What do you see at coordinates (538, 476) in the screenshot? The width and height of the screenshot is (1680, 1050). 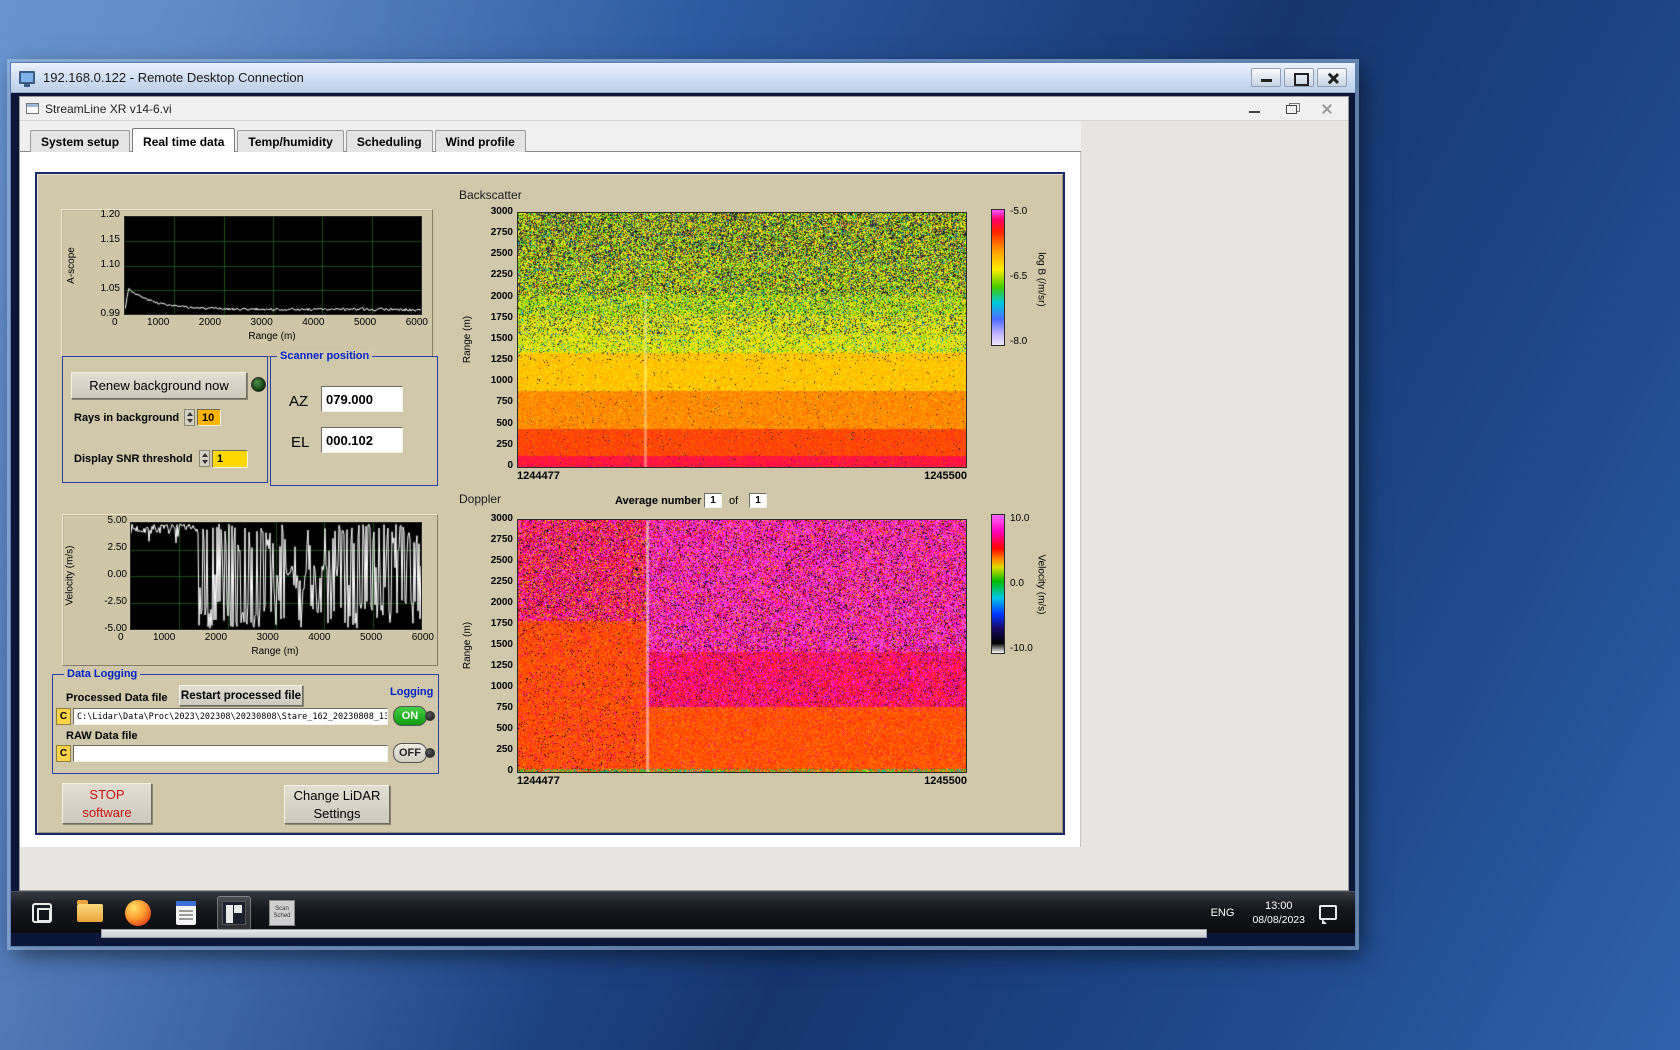 I see `x-first-label: 1244477` at bounding box center [538, 476].